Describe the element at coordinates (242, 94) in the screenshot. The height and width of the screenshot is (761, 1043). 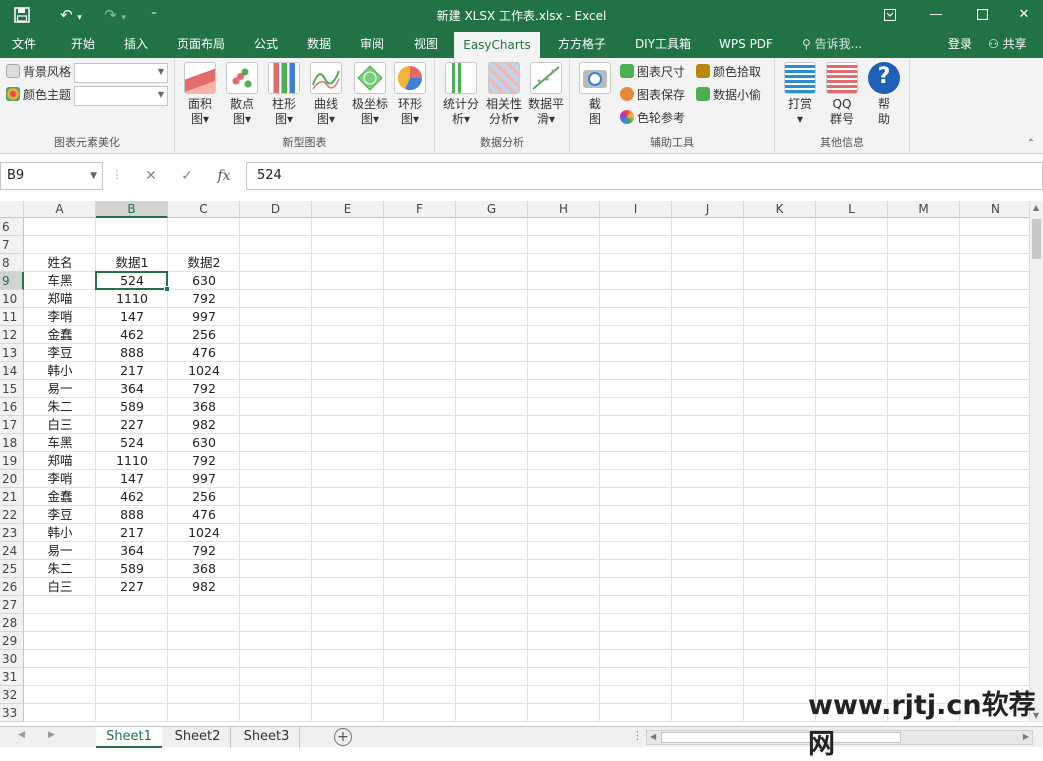
I see `scatter-chart-button: 散点 图▾` at that location.